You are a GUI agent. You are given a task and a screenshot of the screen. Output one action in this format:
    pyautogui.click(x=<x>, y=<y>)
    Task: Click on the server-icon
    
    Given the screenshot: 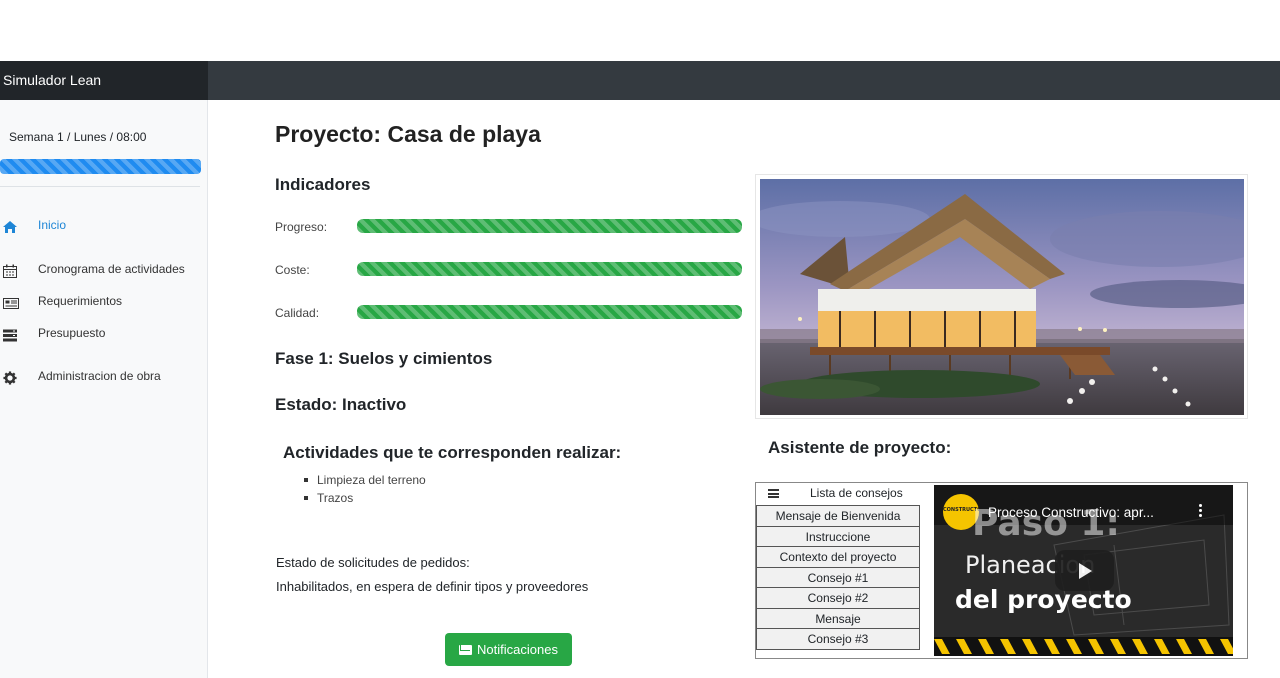 What is the action you would take?
    pyautogui.click(x=10, y=334)
    